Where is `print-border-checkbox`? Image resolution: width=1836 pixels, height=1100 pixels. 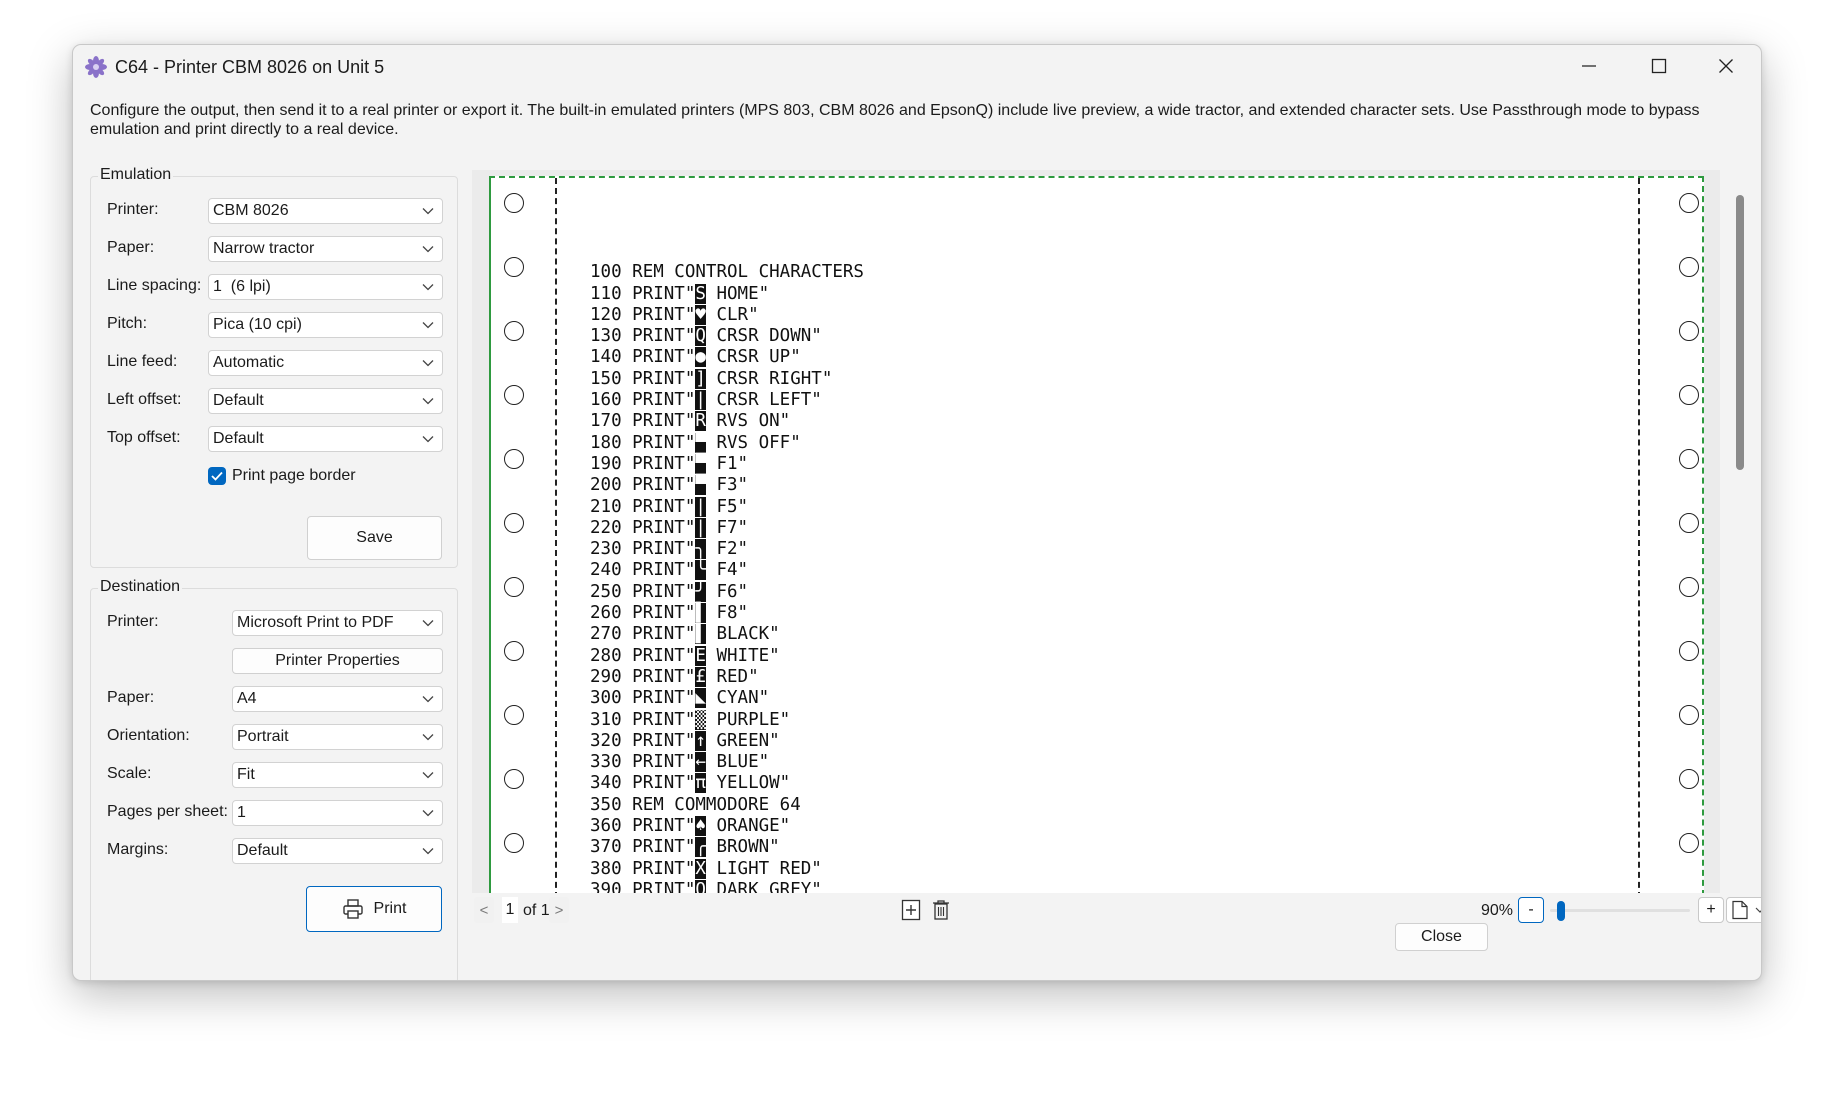
print-border-checkbox is located at coordinates (217, 476).